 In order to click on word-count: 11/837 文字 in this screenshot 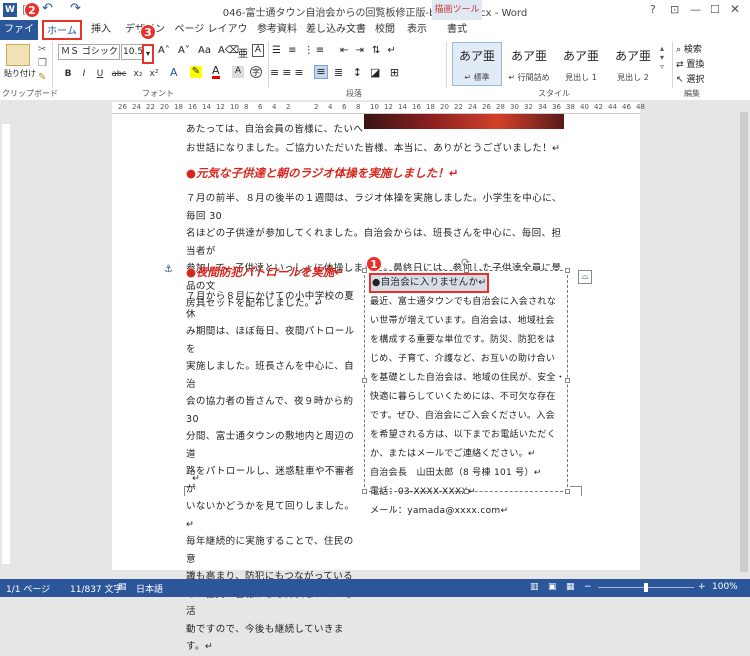, I will do `click(96, 588)`.